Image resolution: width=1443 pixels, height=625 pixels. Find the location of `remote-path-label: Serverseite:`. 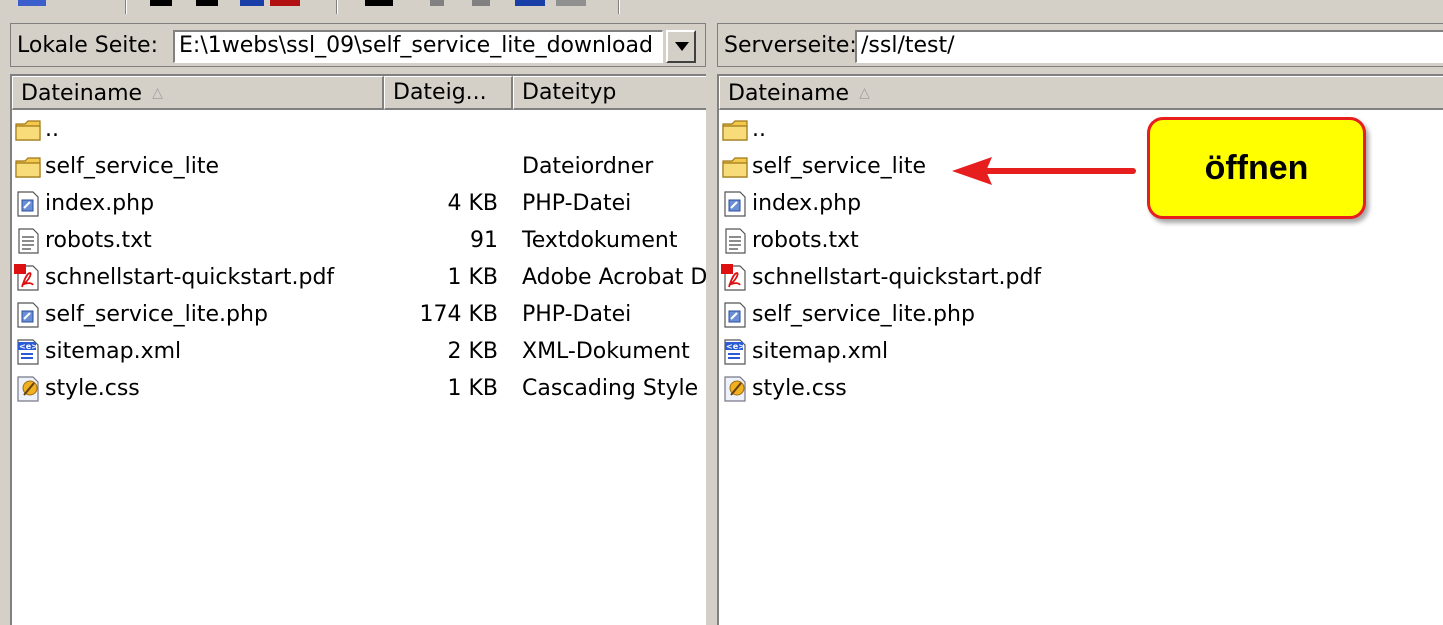

remote-path-label: Serverseite: is located at coordinates (790, 45).